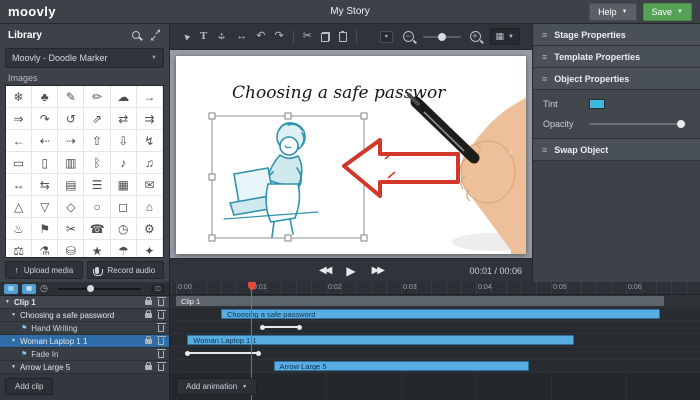  I want to click on library-asset: ▭, so click(19, 163).